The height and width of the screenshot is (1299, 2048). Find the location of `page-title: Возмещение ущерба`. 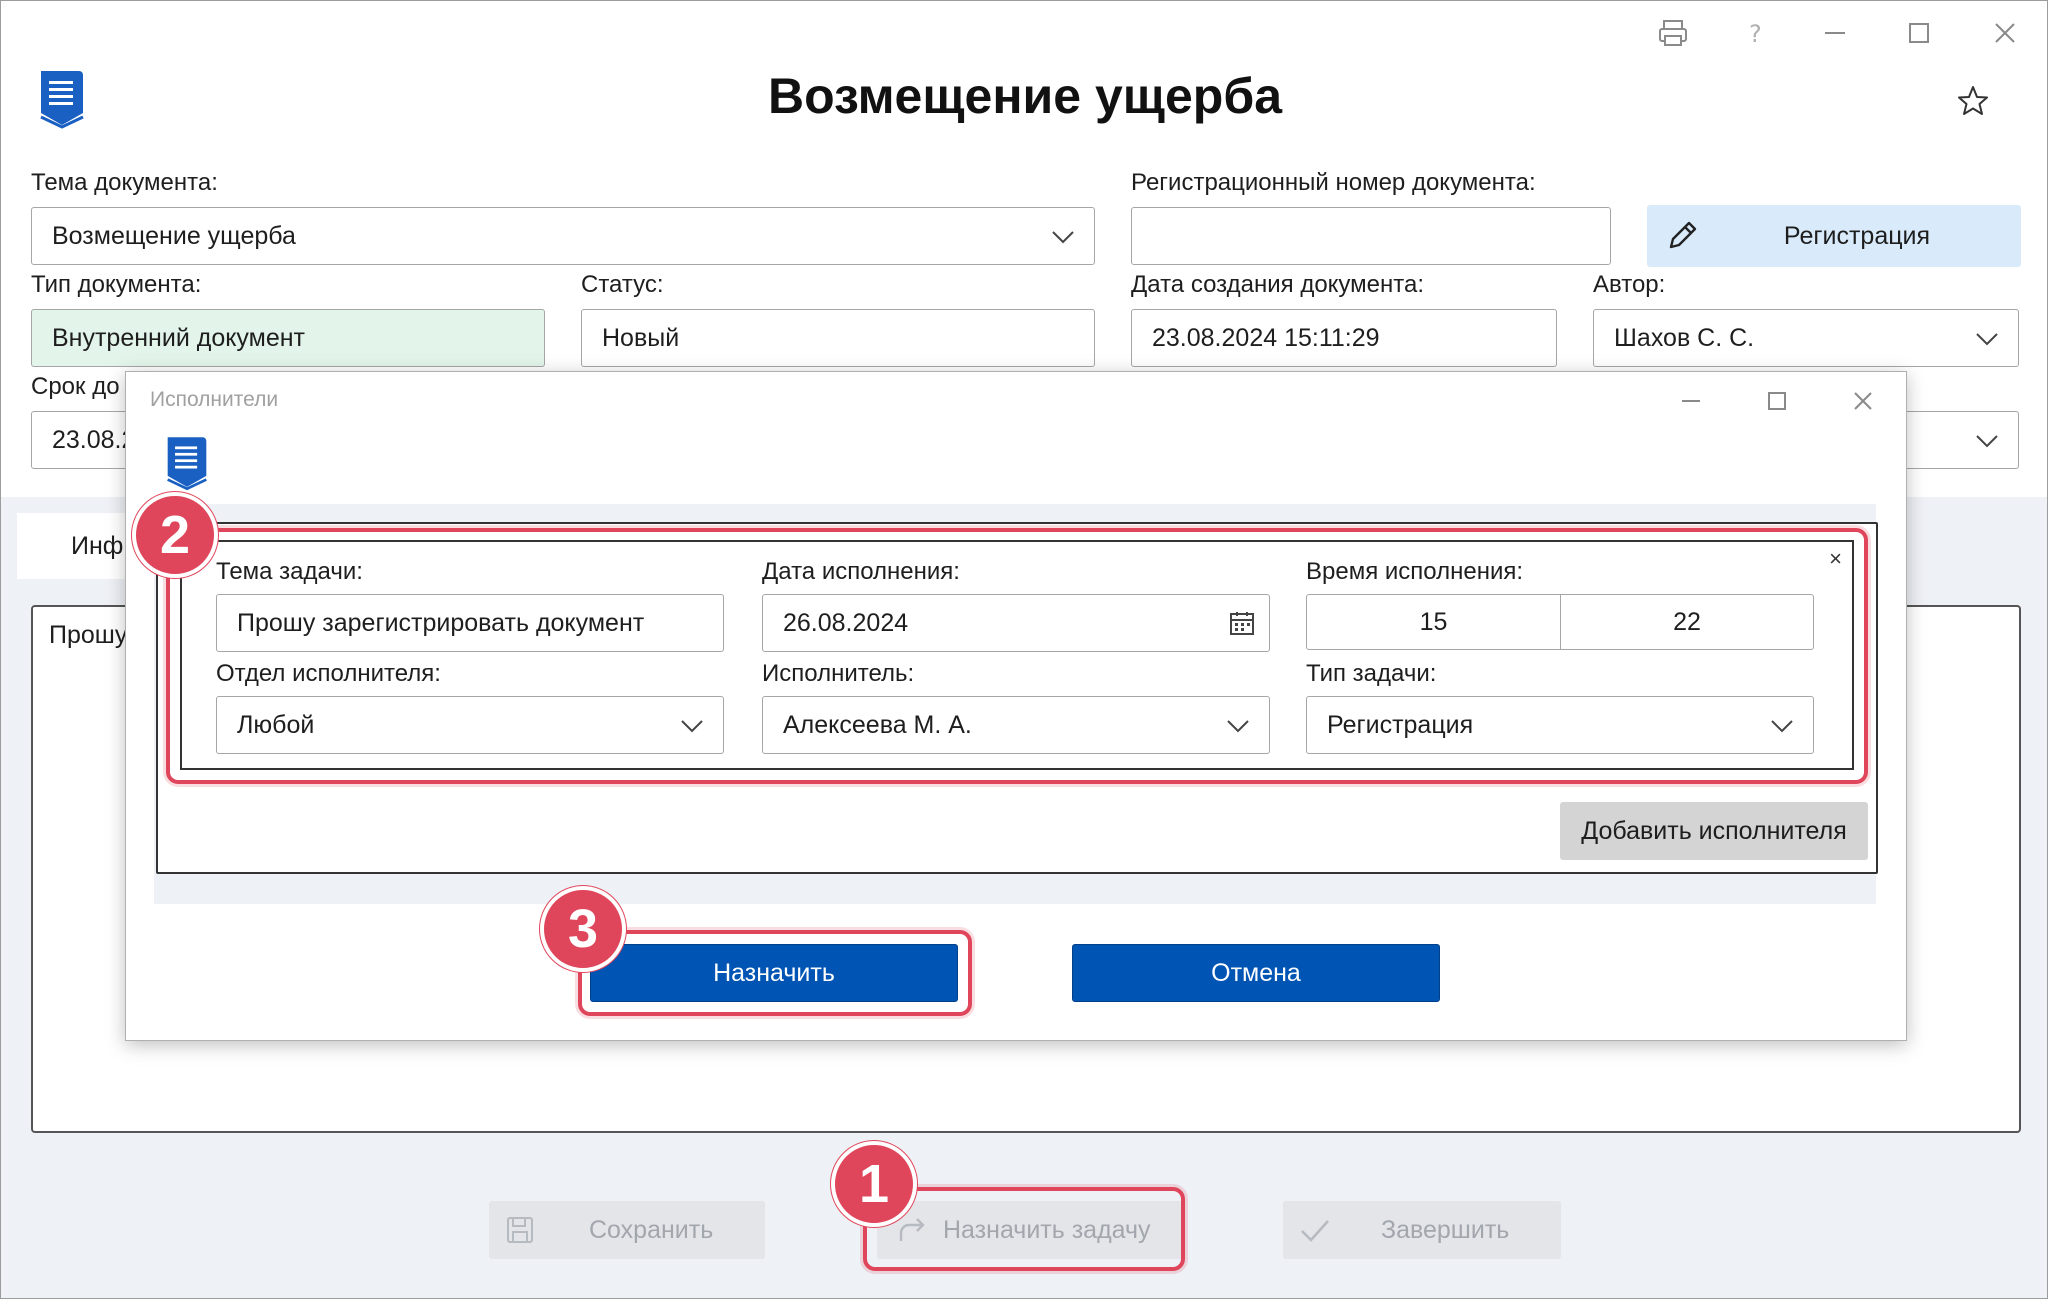

page-title: Возмещение ущерба is located at coordinates (1025, 96).